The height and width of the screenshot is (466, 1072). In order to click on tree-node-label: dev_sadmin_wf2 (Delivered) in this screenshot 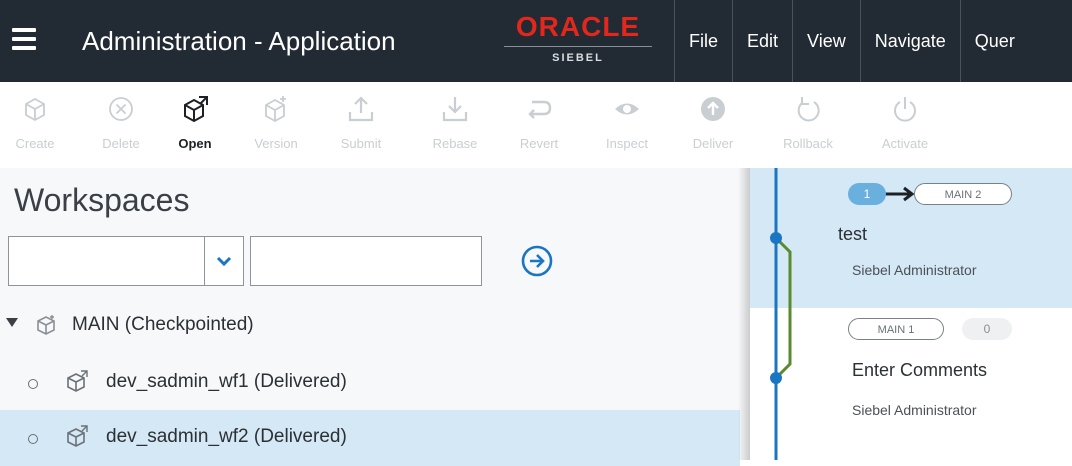, I will do `click(226, 436)`.